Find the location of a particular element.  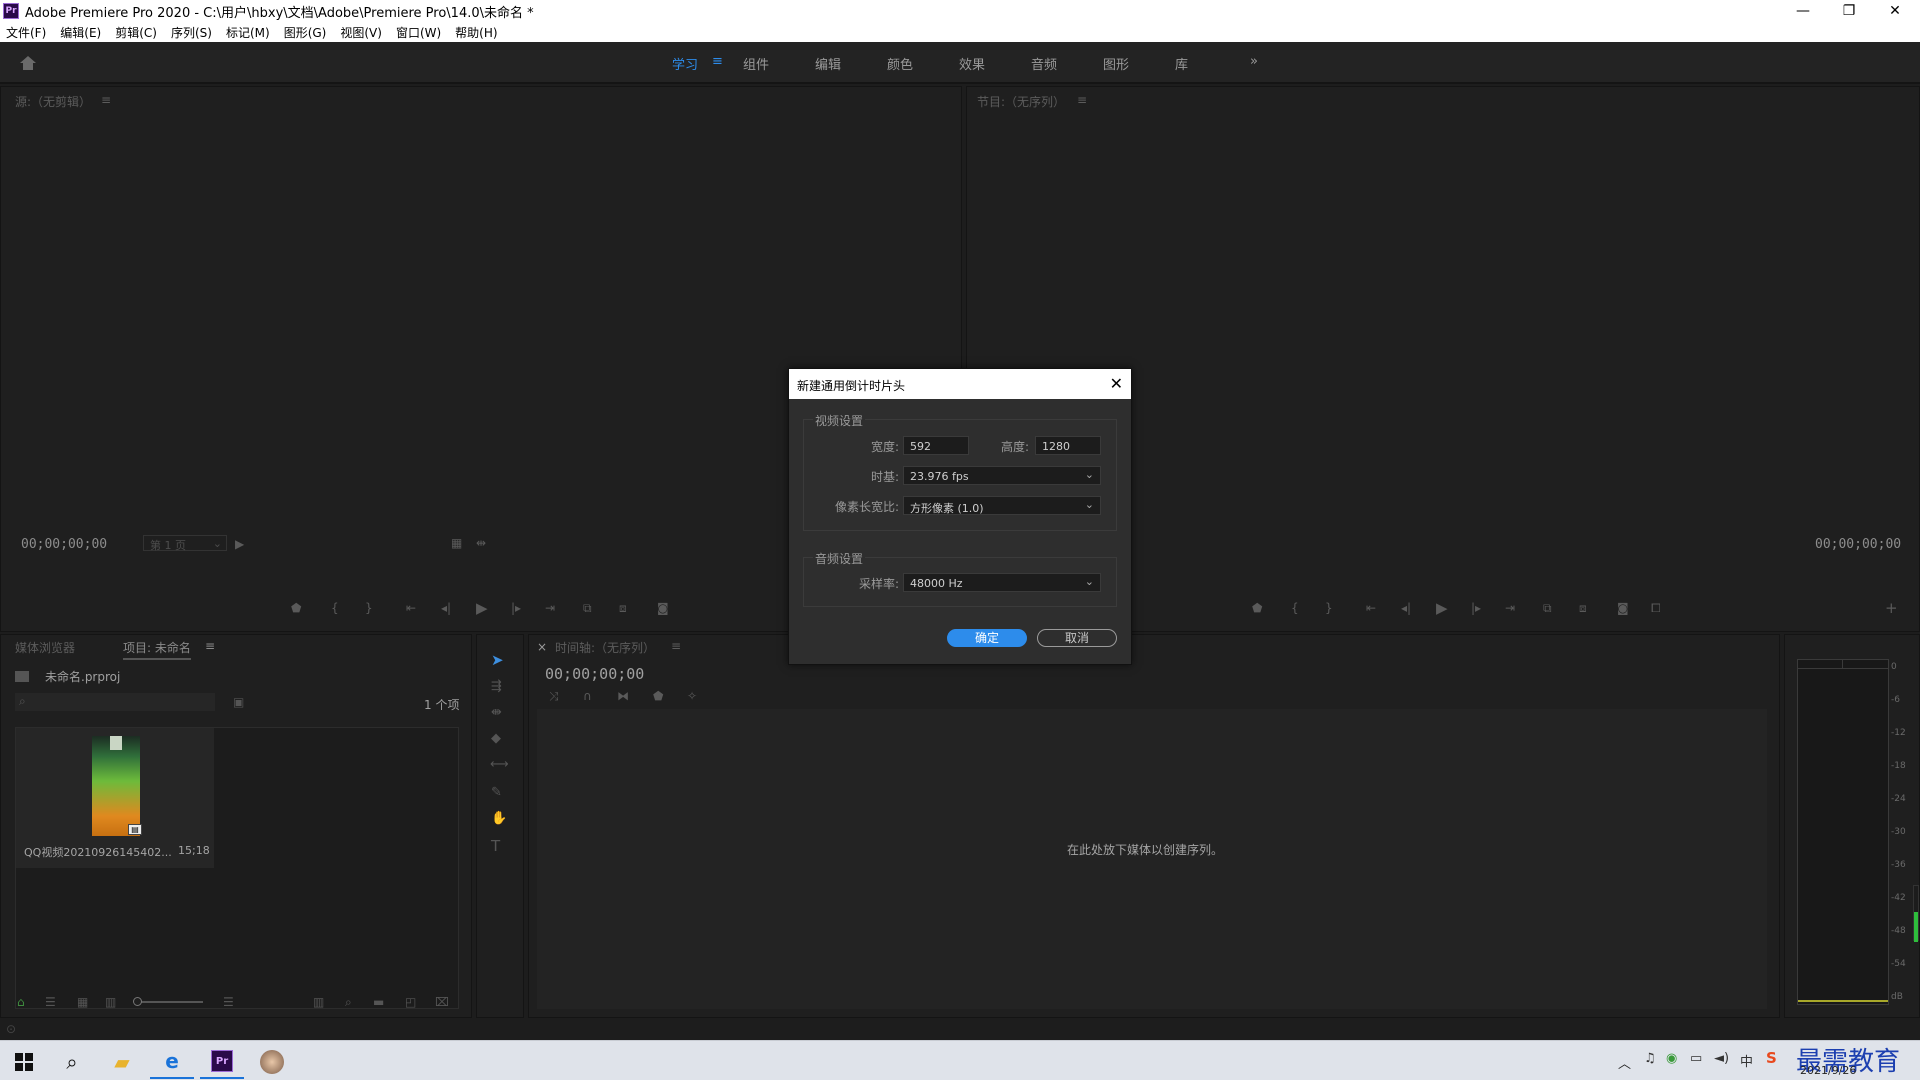

tab-assembly: 组件 is located at coordinates (756, 63).